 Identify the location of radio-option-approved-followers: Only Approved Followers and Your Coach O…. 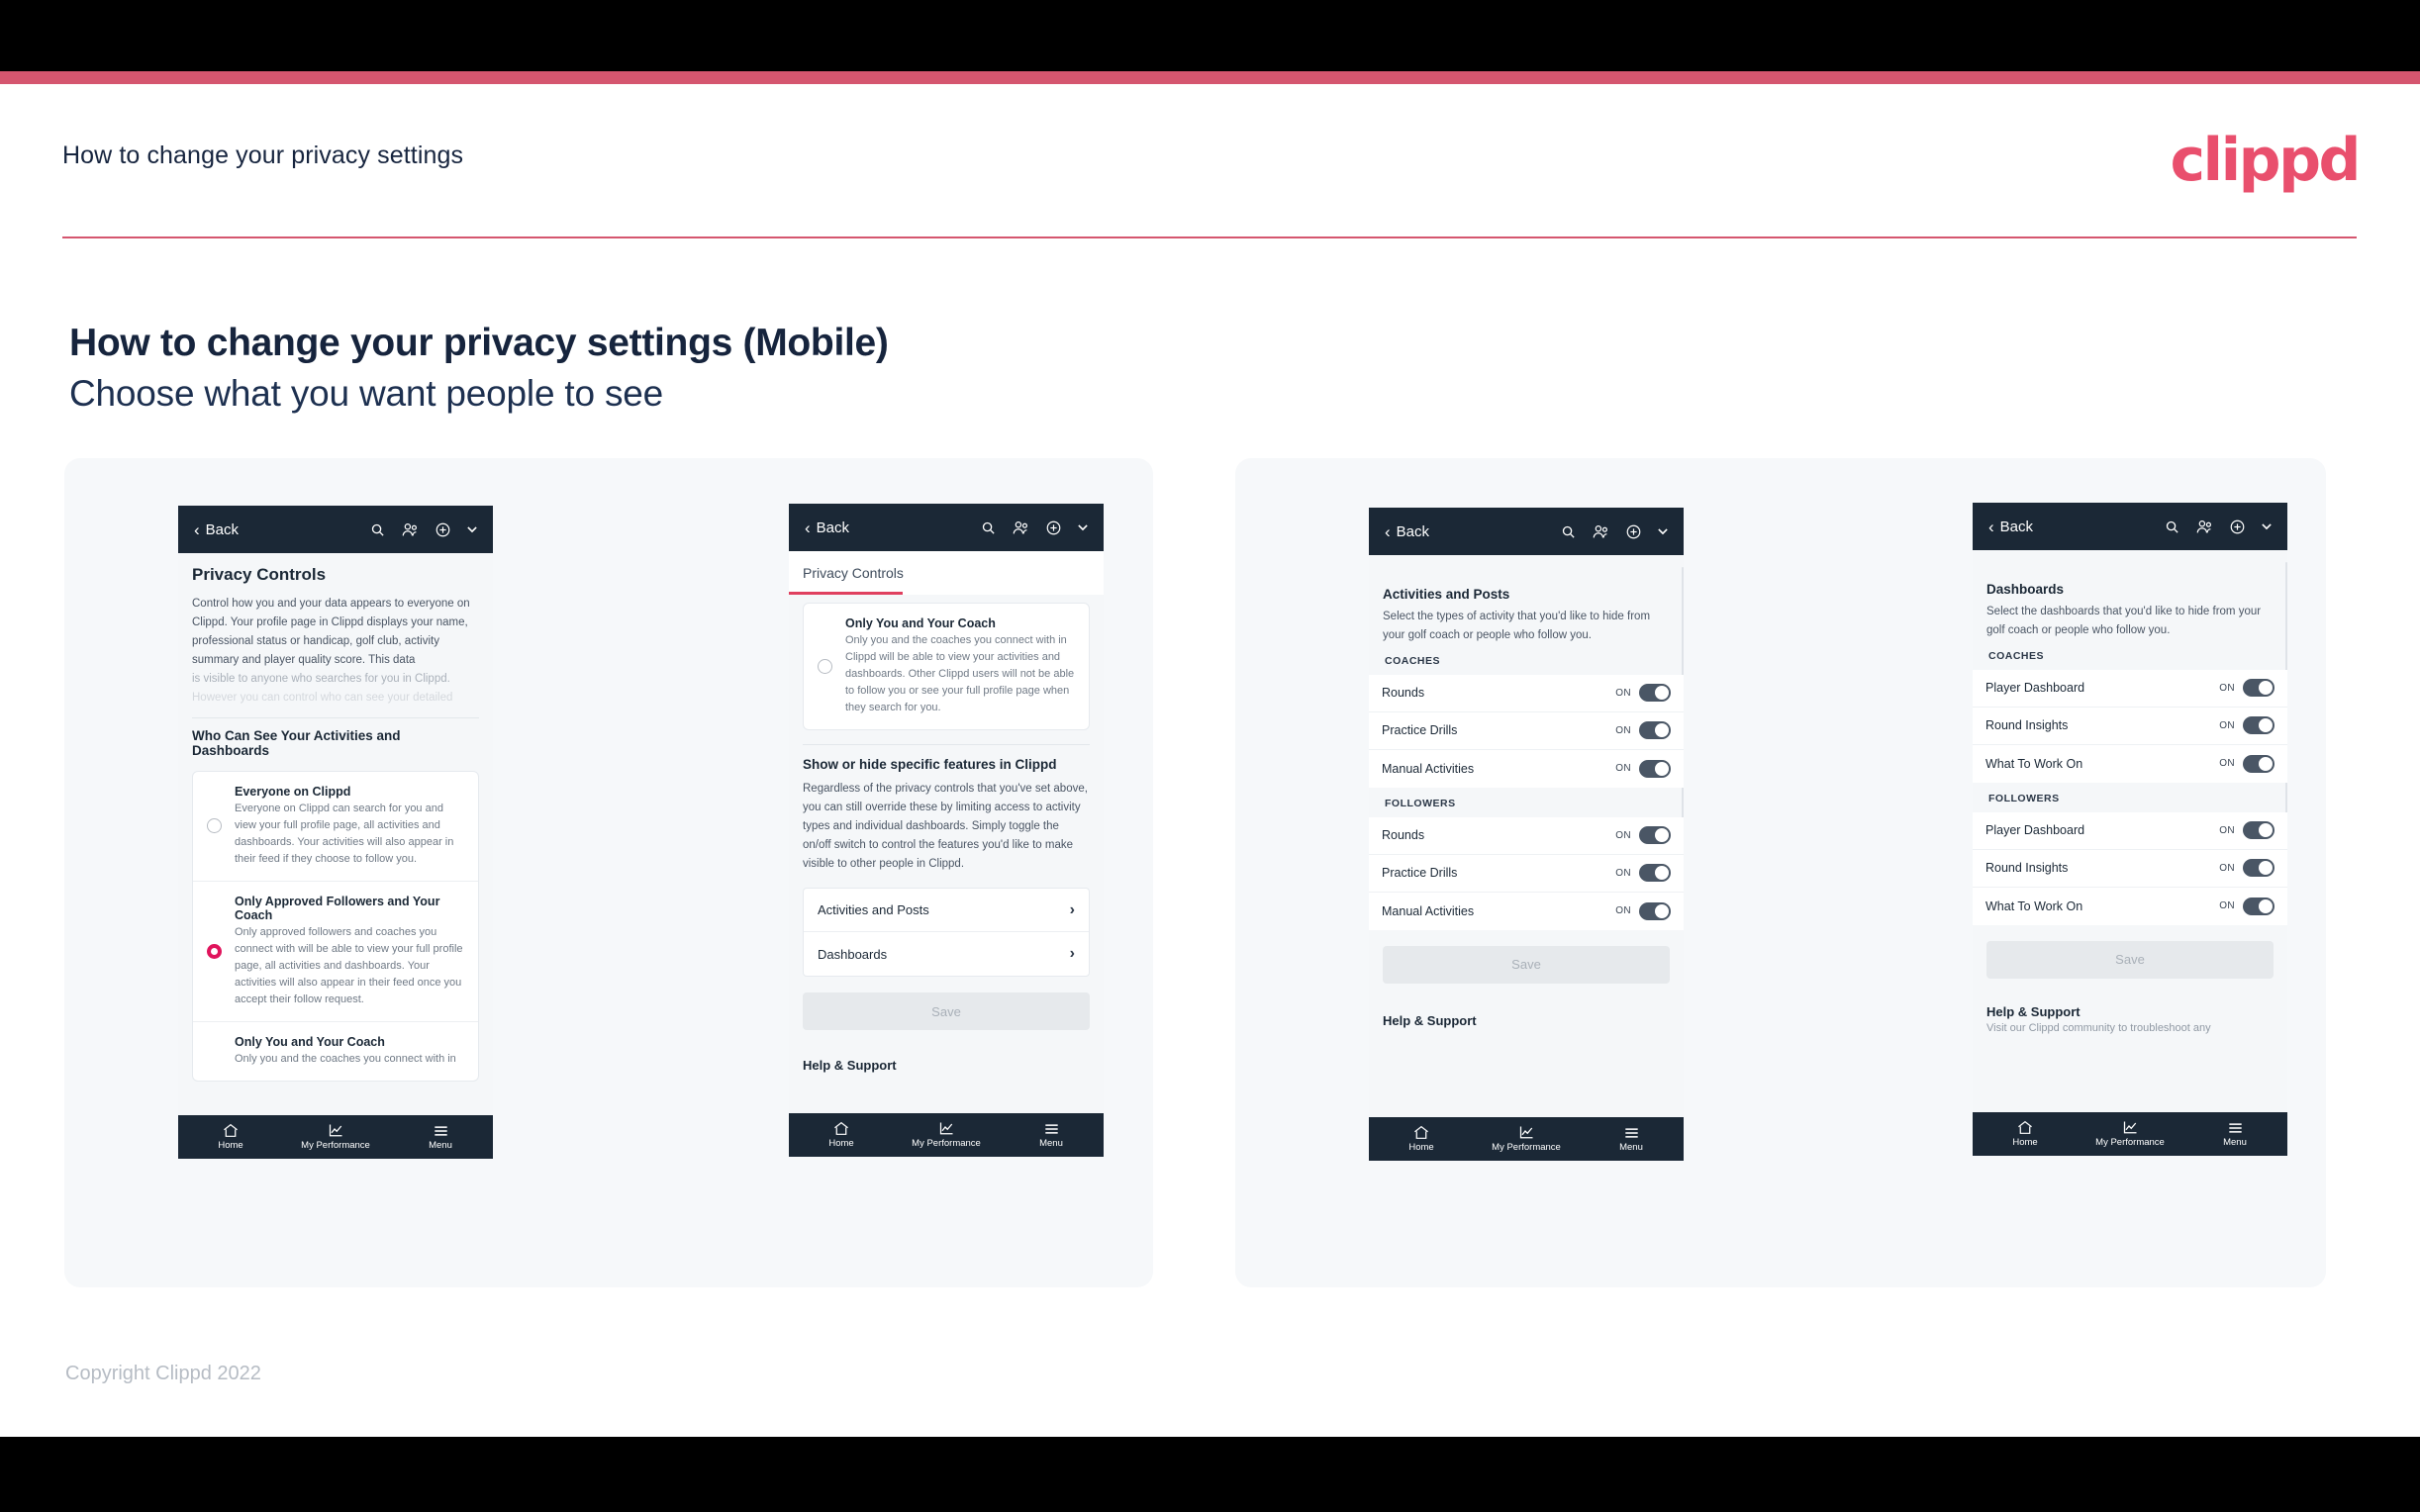
(335, 953).